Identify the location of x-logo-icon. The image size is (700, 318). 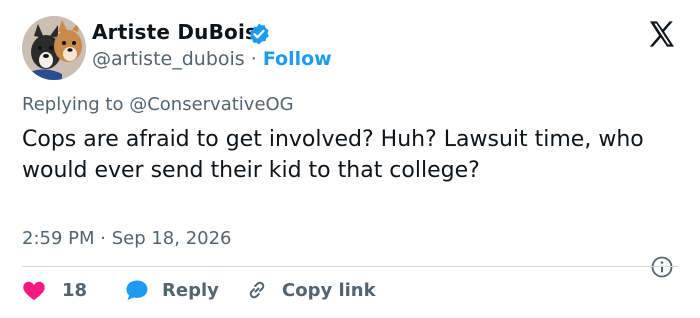
(662, 34).